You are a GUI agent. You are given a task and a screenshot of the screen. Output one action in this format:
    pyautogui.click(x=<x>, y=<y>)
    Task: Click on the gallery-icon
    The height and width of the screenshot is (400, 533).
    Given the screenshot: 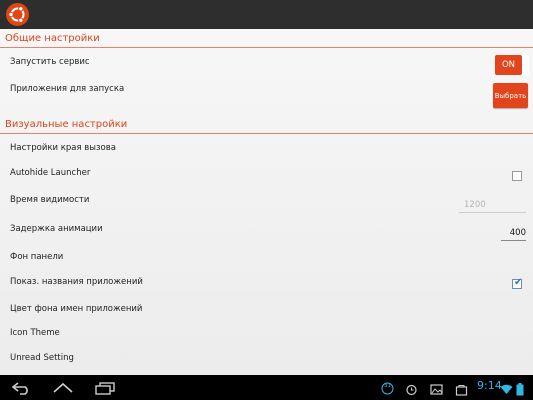 What is the action you would take?
    pyautogui.click(x=436, y=390)
    